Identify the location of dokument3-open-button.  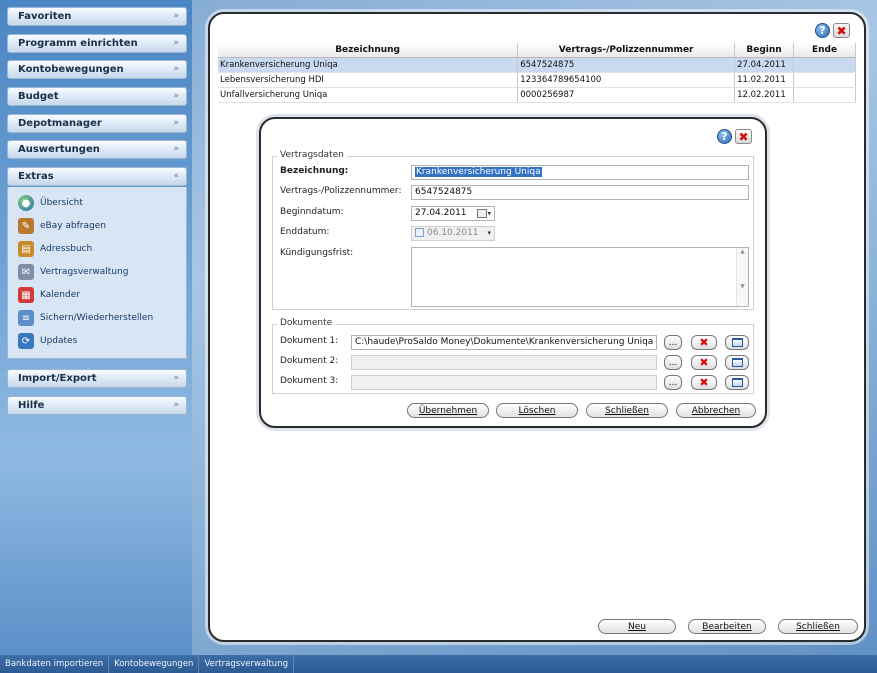
(737, 382).